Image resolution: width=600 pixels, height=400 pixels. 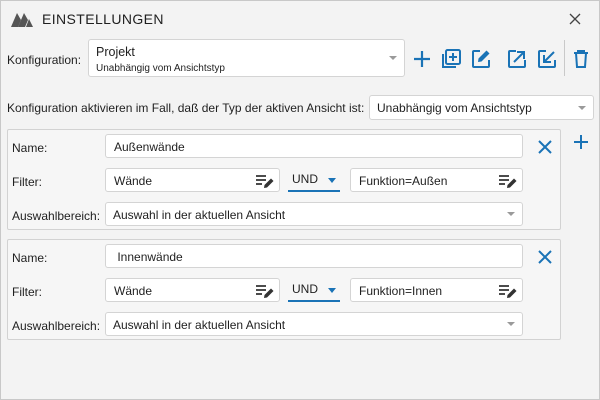 What do you see at coordinates (564, 58) in the screenshot?
I see `toolbar-separator` at bounding box center [564, 58].